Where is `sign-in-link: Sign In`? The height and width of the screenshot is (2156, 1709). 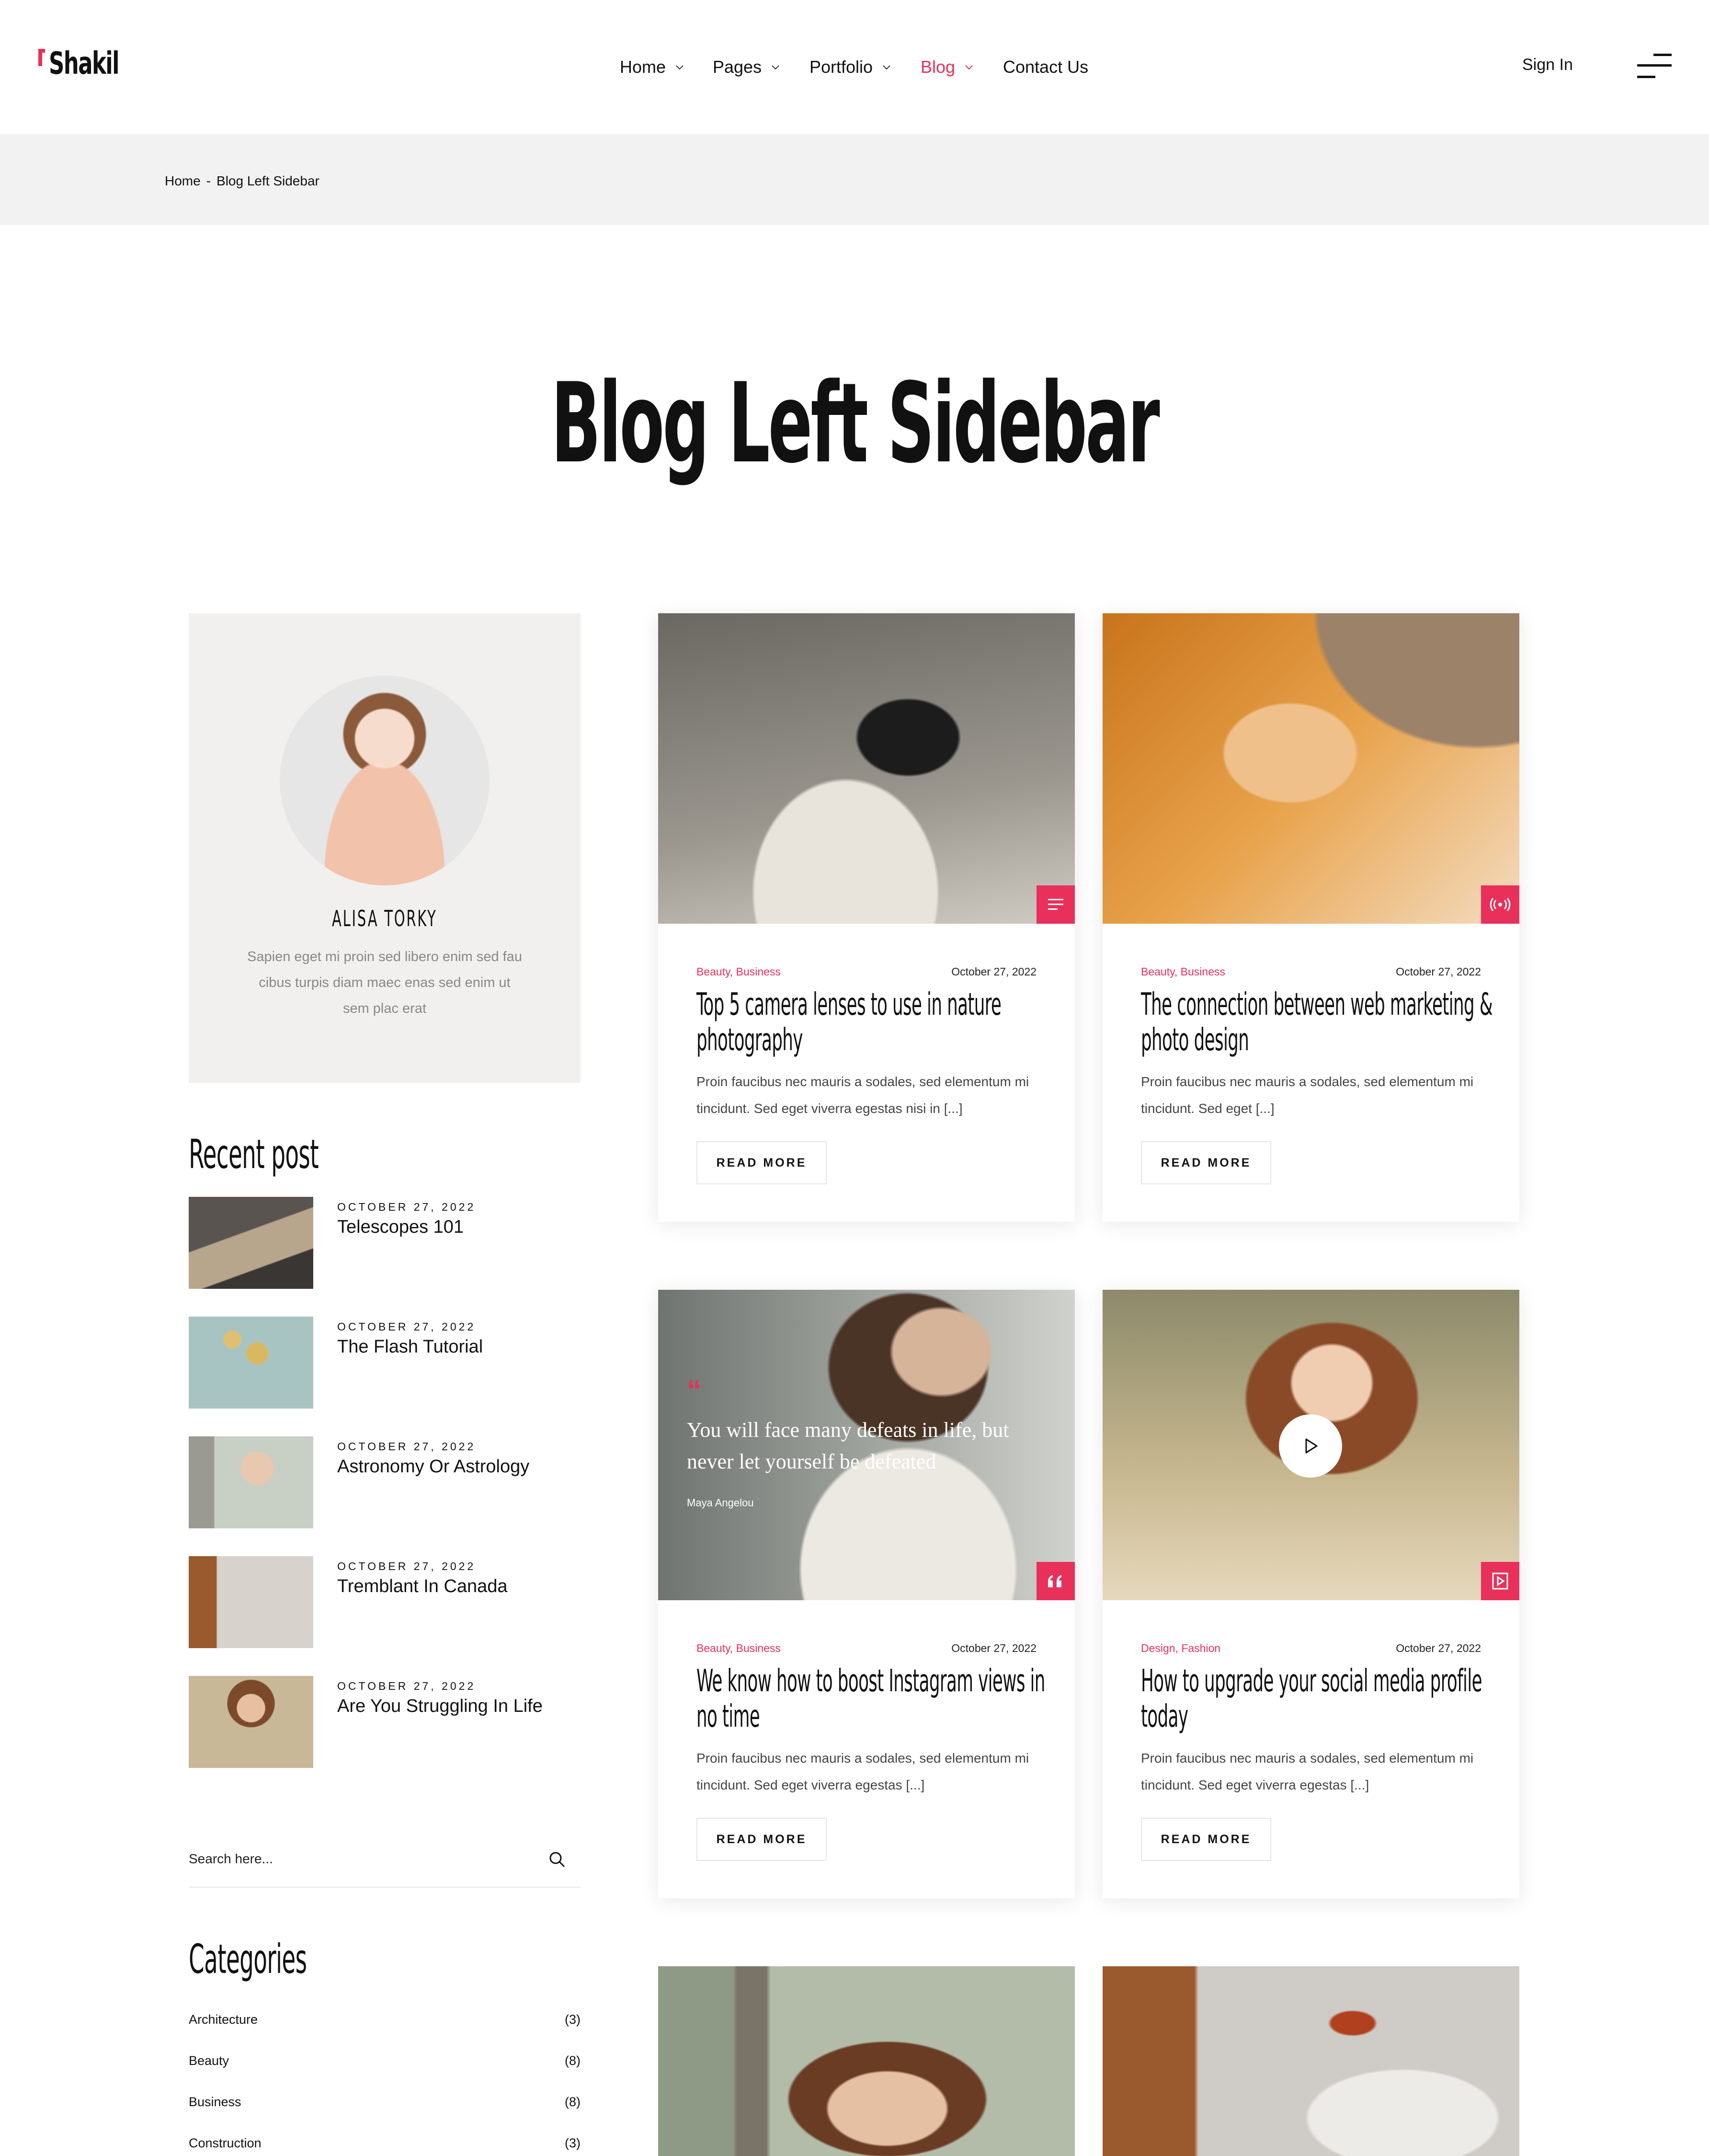
sign-in-link: Sign In is located at coordinates (1547, 65).